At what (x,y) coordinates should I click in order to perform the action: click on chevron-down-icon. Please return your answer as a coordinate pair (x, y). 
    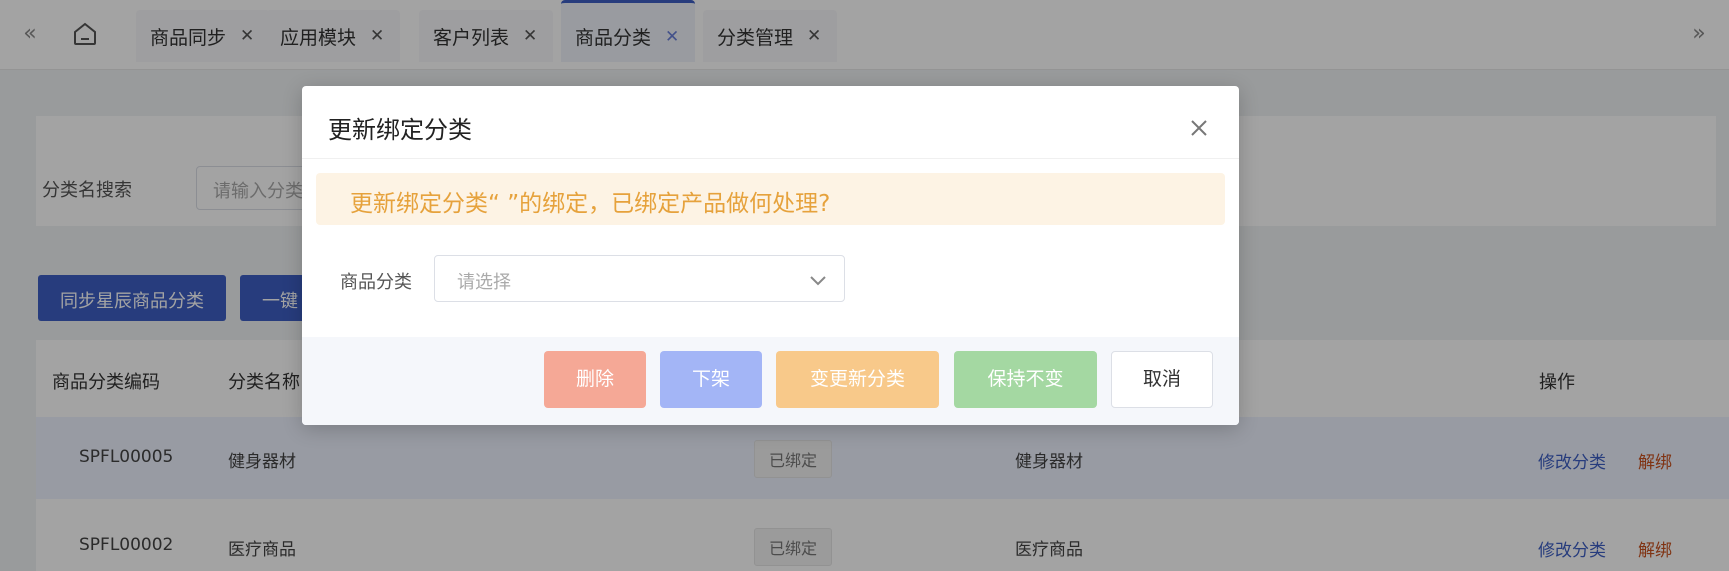
    Looking at the image, I should click on (818, 279).